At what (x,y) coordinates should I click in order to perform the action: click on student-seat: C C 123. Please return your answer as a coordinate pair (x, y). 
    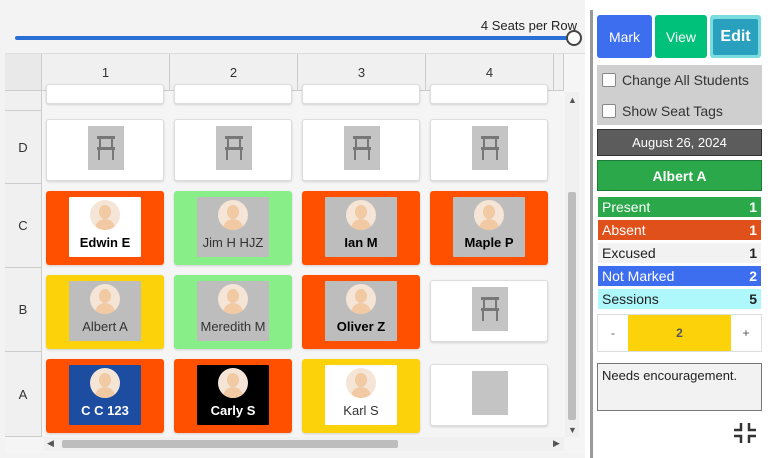
    Looking at the image, I should click on (105, 396).